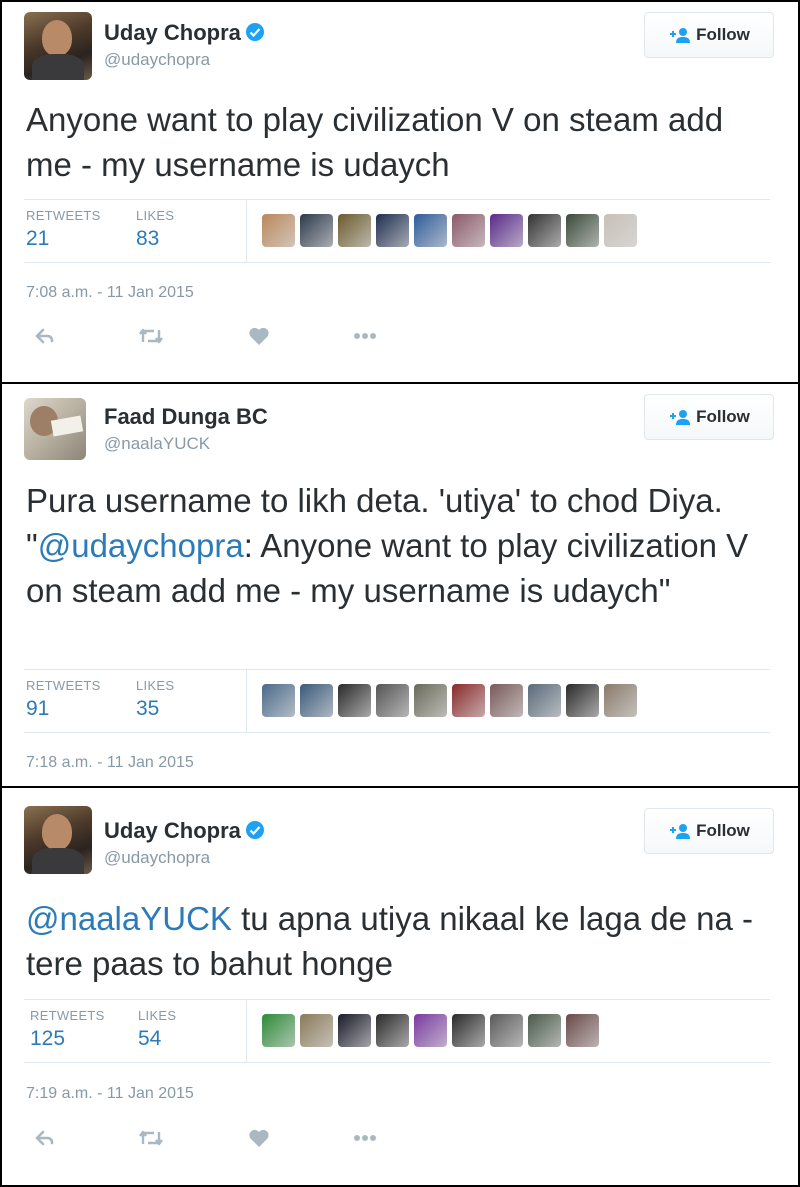  What do you see at coordinates (129, 918) in the screenshot?
I see `mention-link: @naalaYUCK` at bounding box center [129, 918].